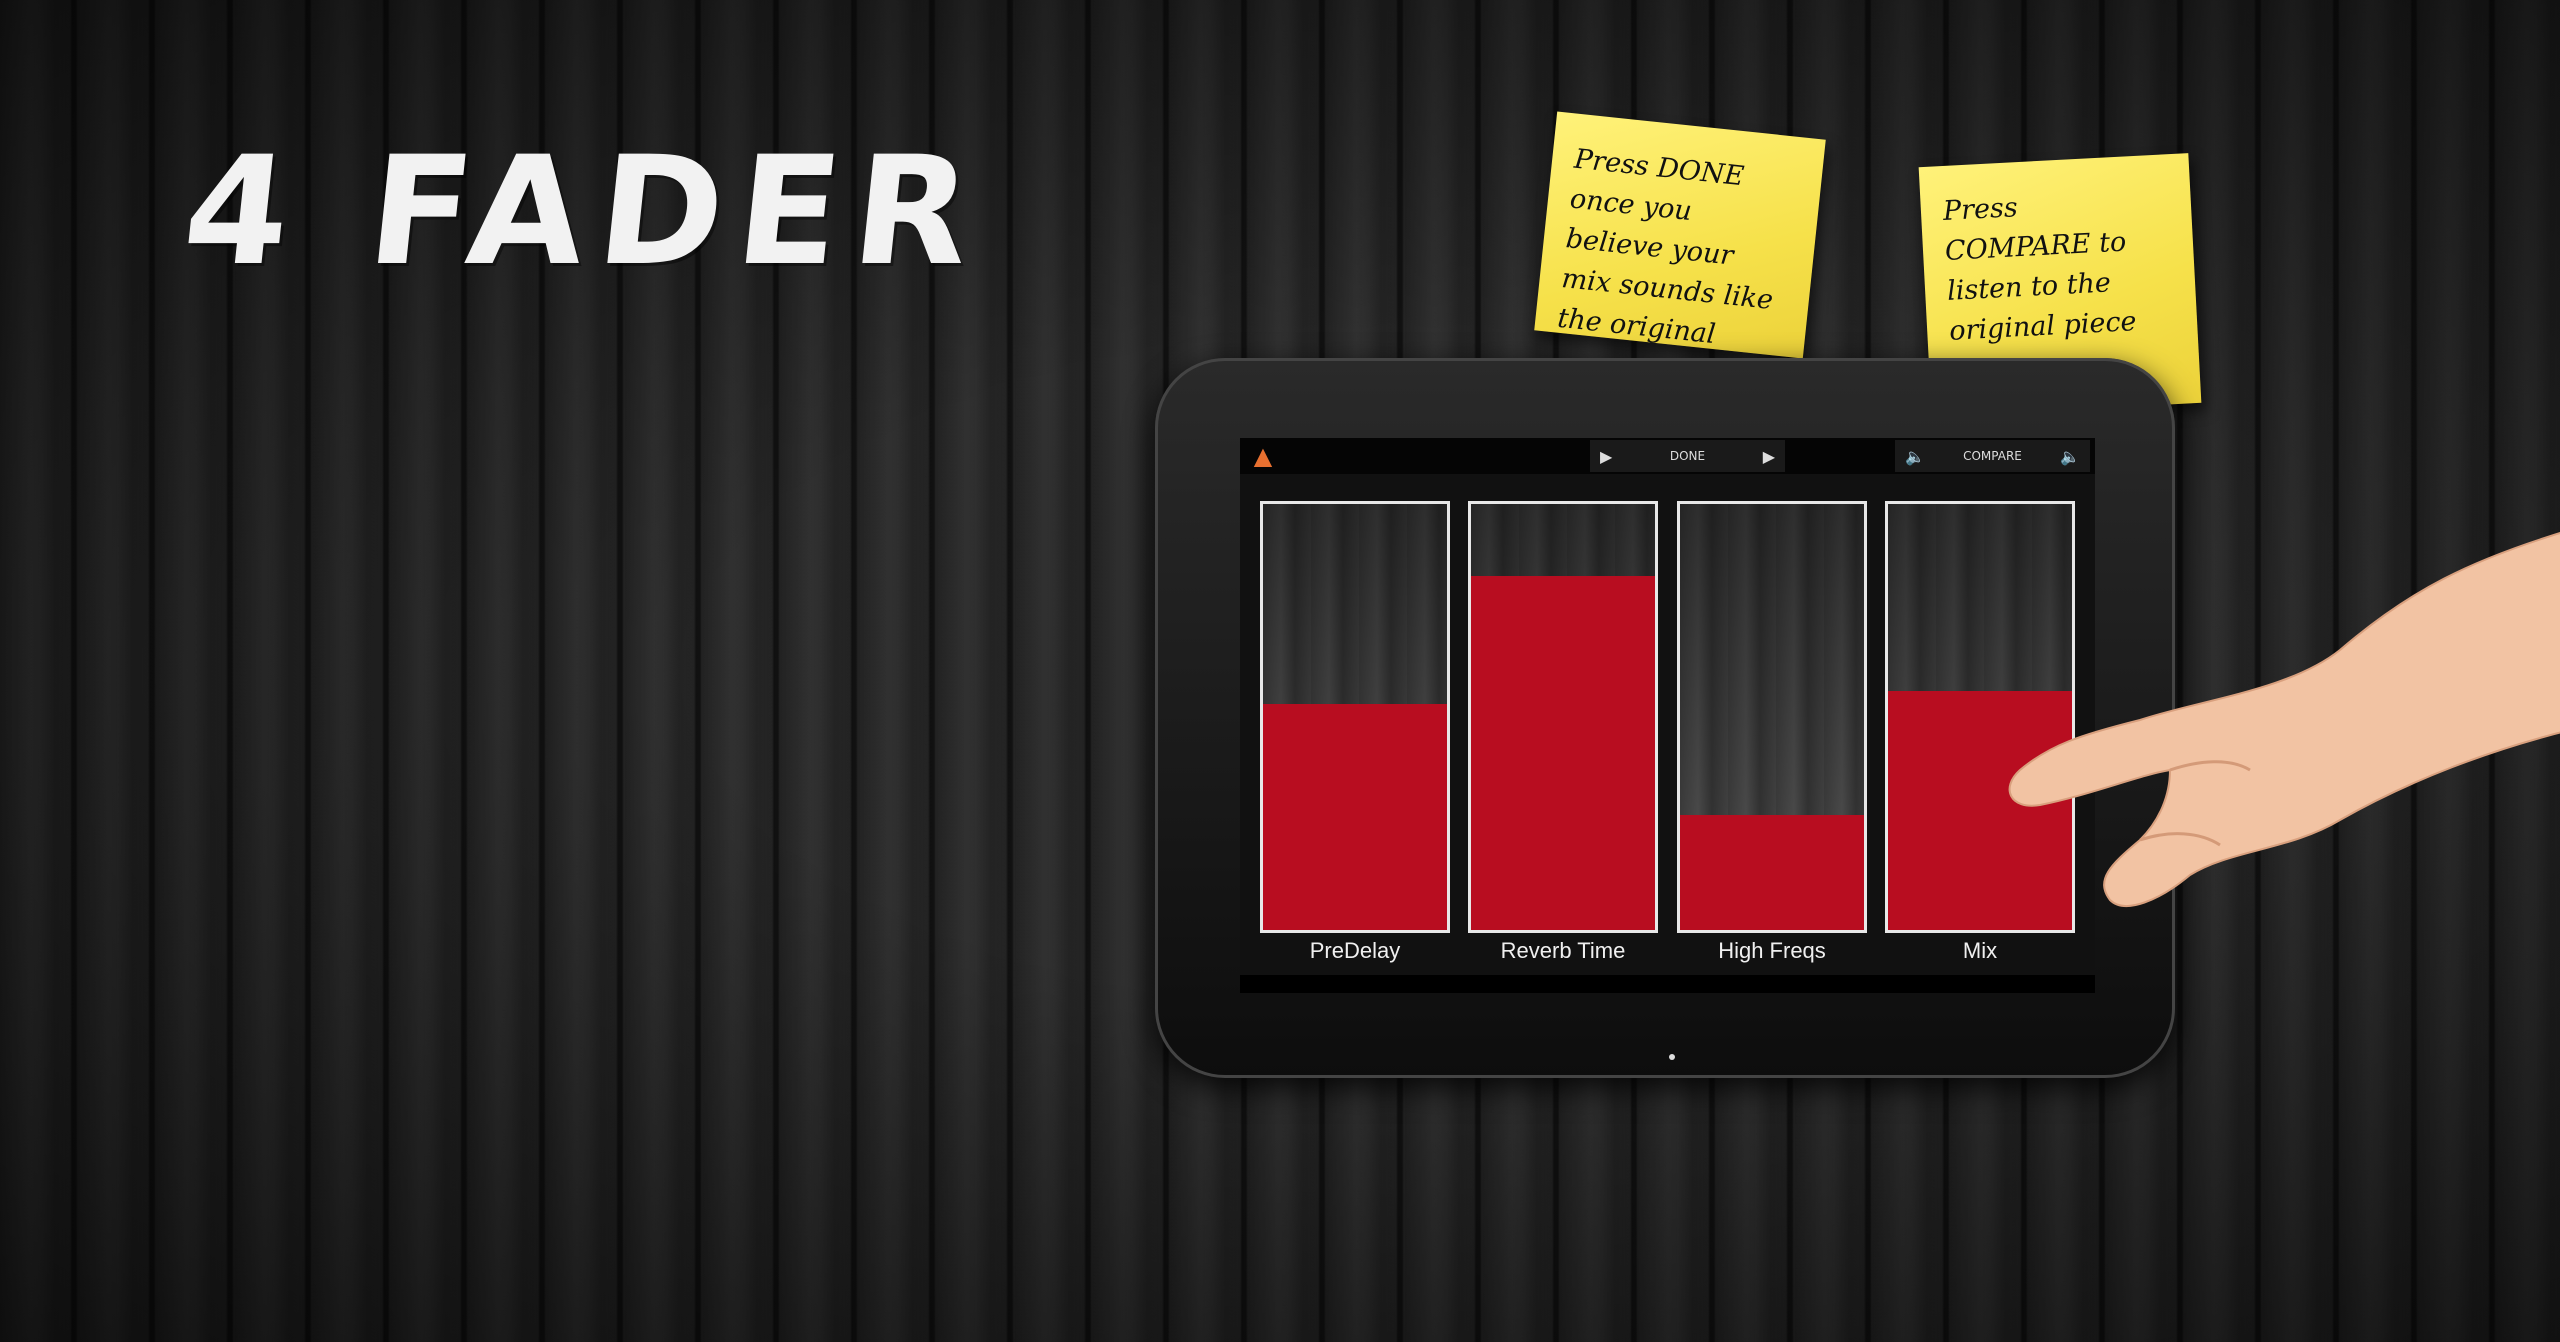 This screenshot has height=1342, width=2560. I want to click on fader-predelay: PreDelay, so click(1355, 741).